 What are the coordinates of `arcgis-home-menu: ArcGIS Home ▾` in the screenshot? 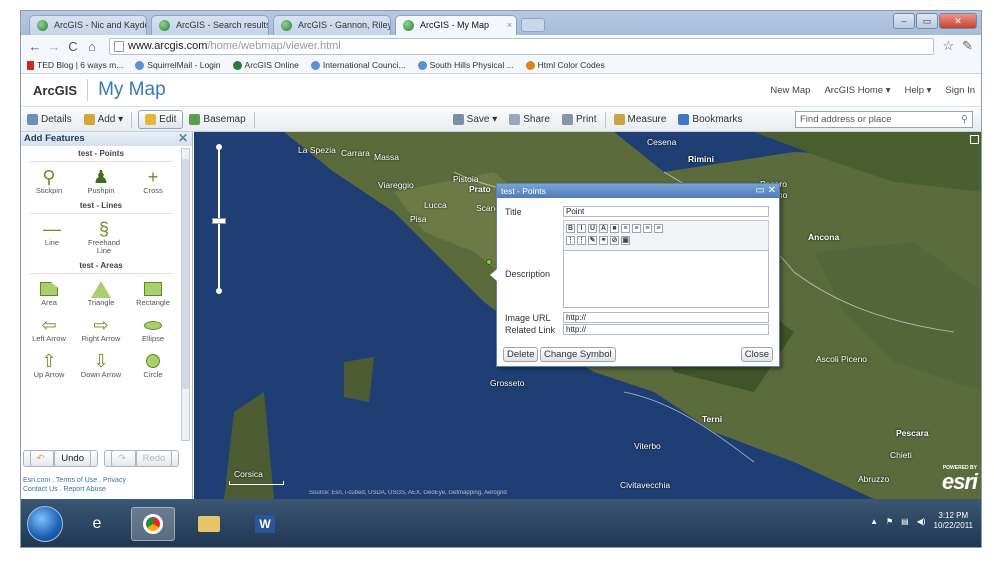 It's located at (857, 90).